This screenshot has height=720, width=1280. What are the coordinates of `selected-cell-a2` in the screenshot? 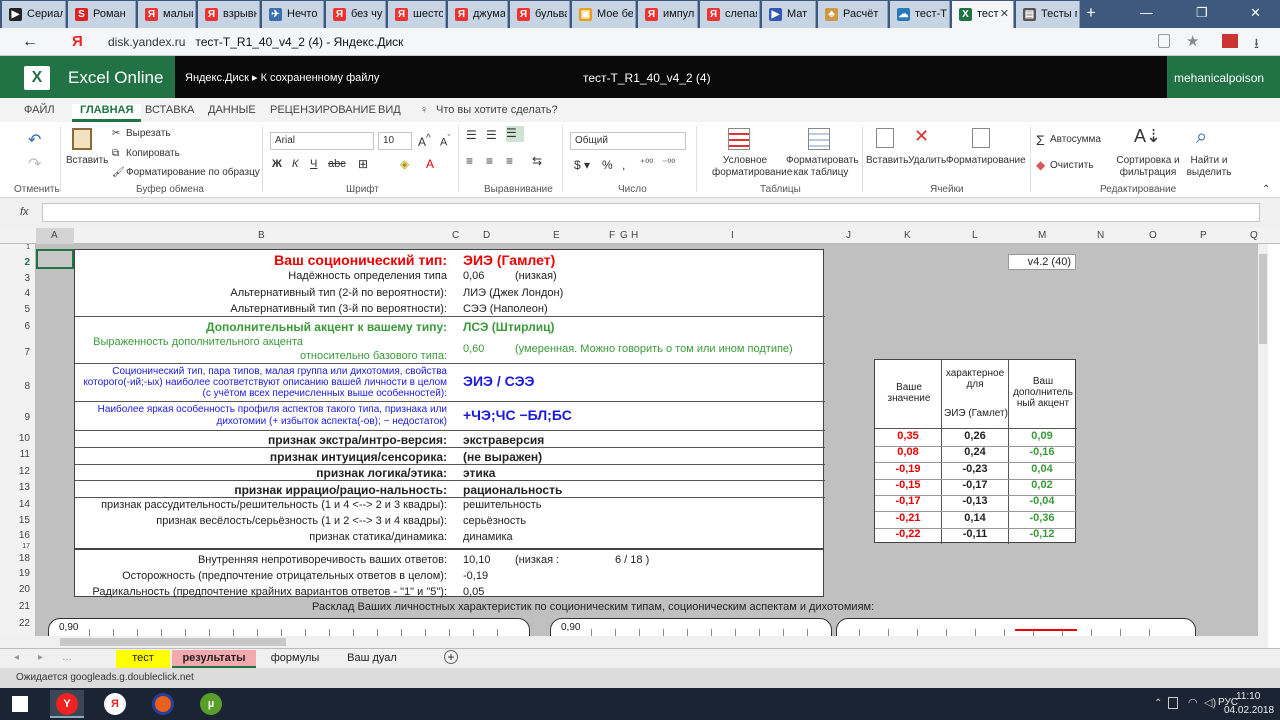 It's located at (55, 259).